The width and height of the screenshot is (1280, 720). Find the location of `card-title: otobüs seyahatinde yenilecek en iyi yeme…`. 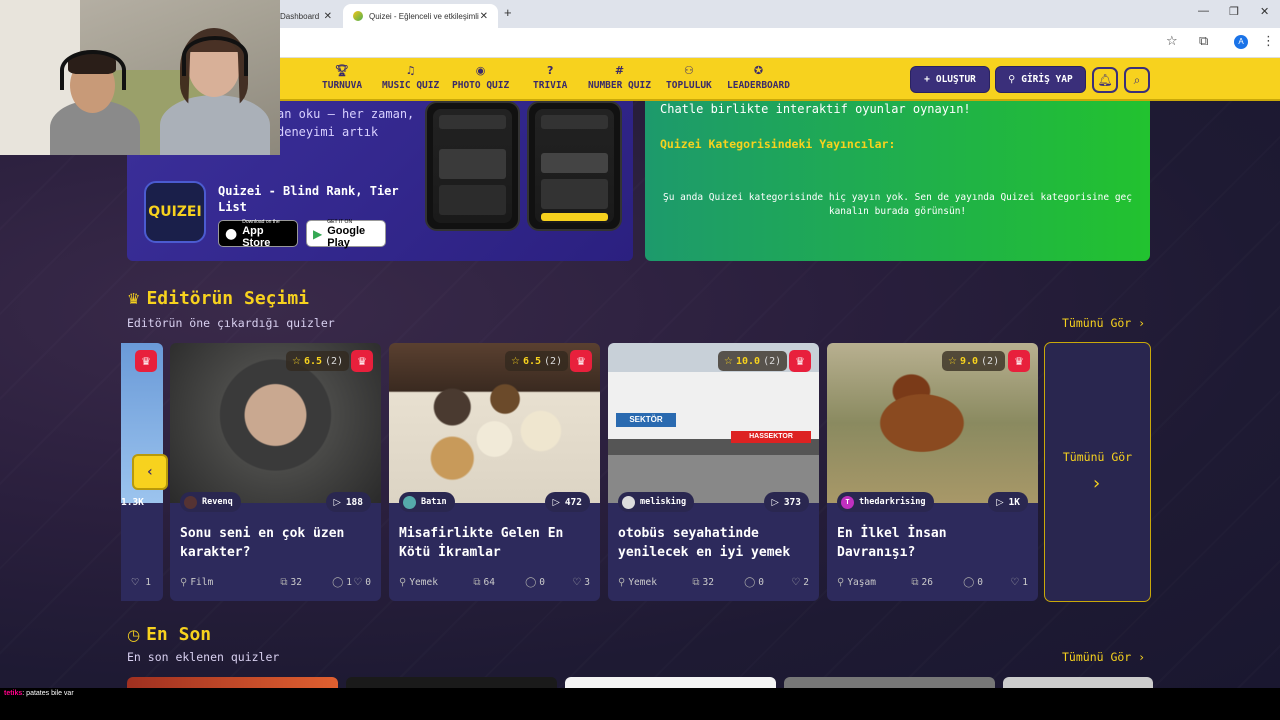

card-title: otobüs seyahatinde yenilecek en iyi yeme… is located at coordinates (713, 543).